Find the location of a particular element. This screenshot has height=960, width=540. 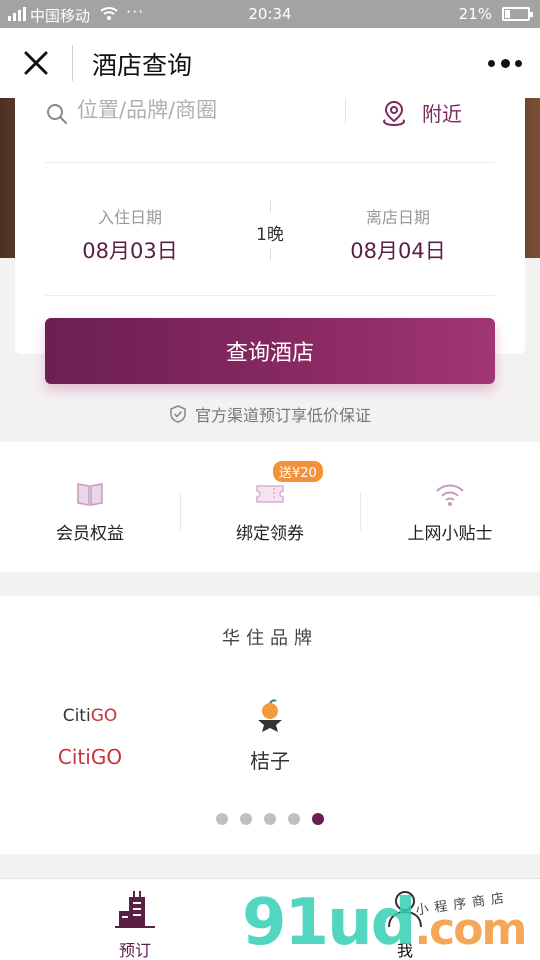

watermark-main: 91ud is located at coordinates (329, 923).